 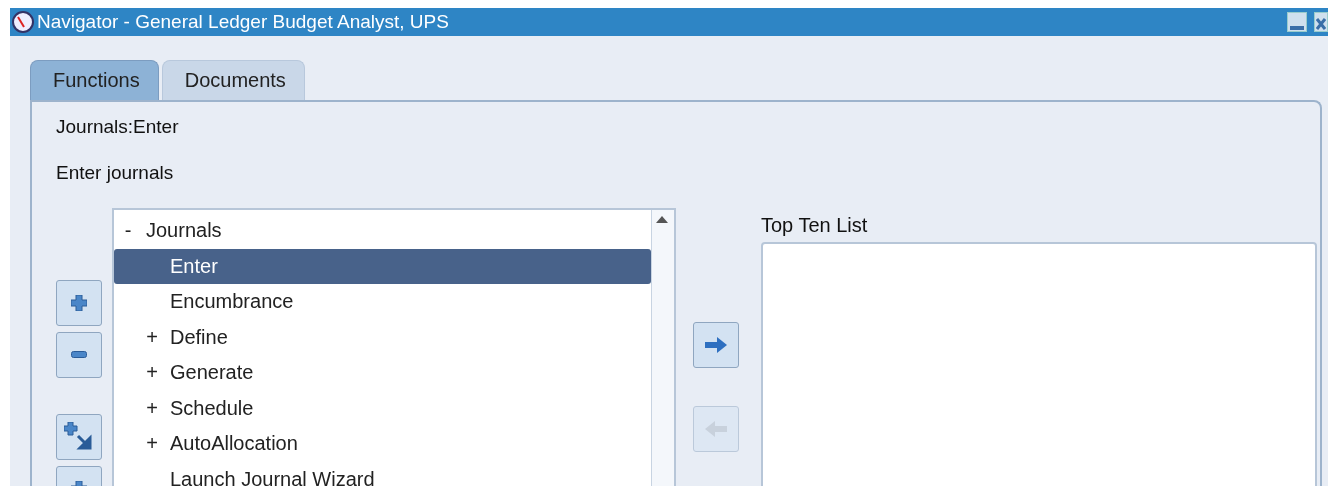 What do you see at coordinates (243, 22) in the screenshot?
I see `window-title: Navigator - General Ledger Budget Analyst, UPS` at bounding box center [243, 22].